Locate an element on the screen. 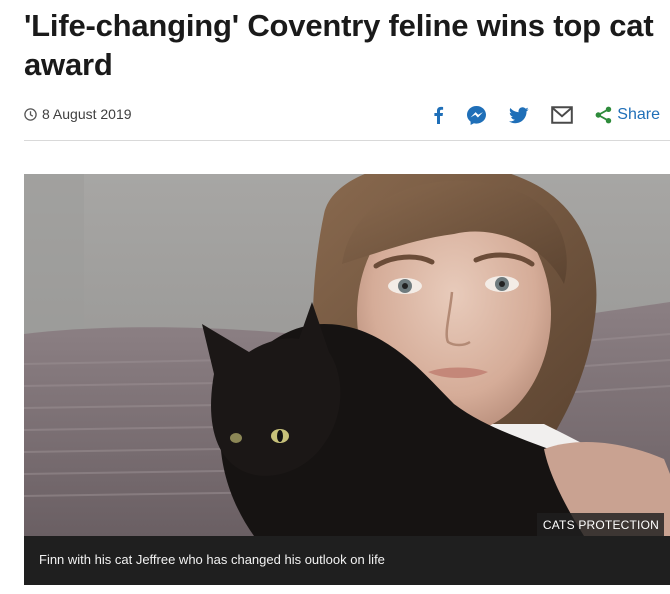 Image resolution: width=670 pixels, height=594 pixels. messenger-share-button is located at coordinates (476, 115).